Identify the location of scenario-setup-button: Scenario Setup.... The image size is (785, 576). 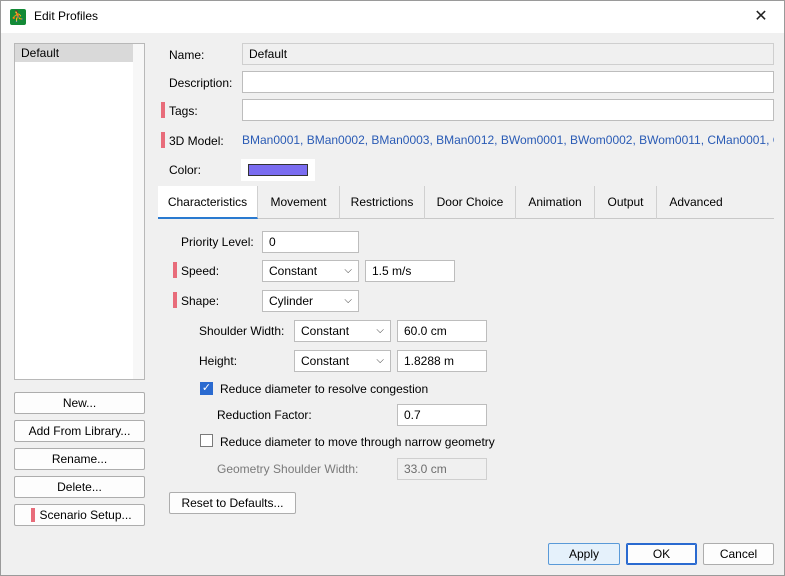
(79, 515).